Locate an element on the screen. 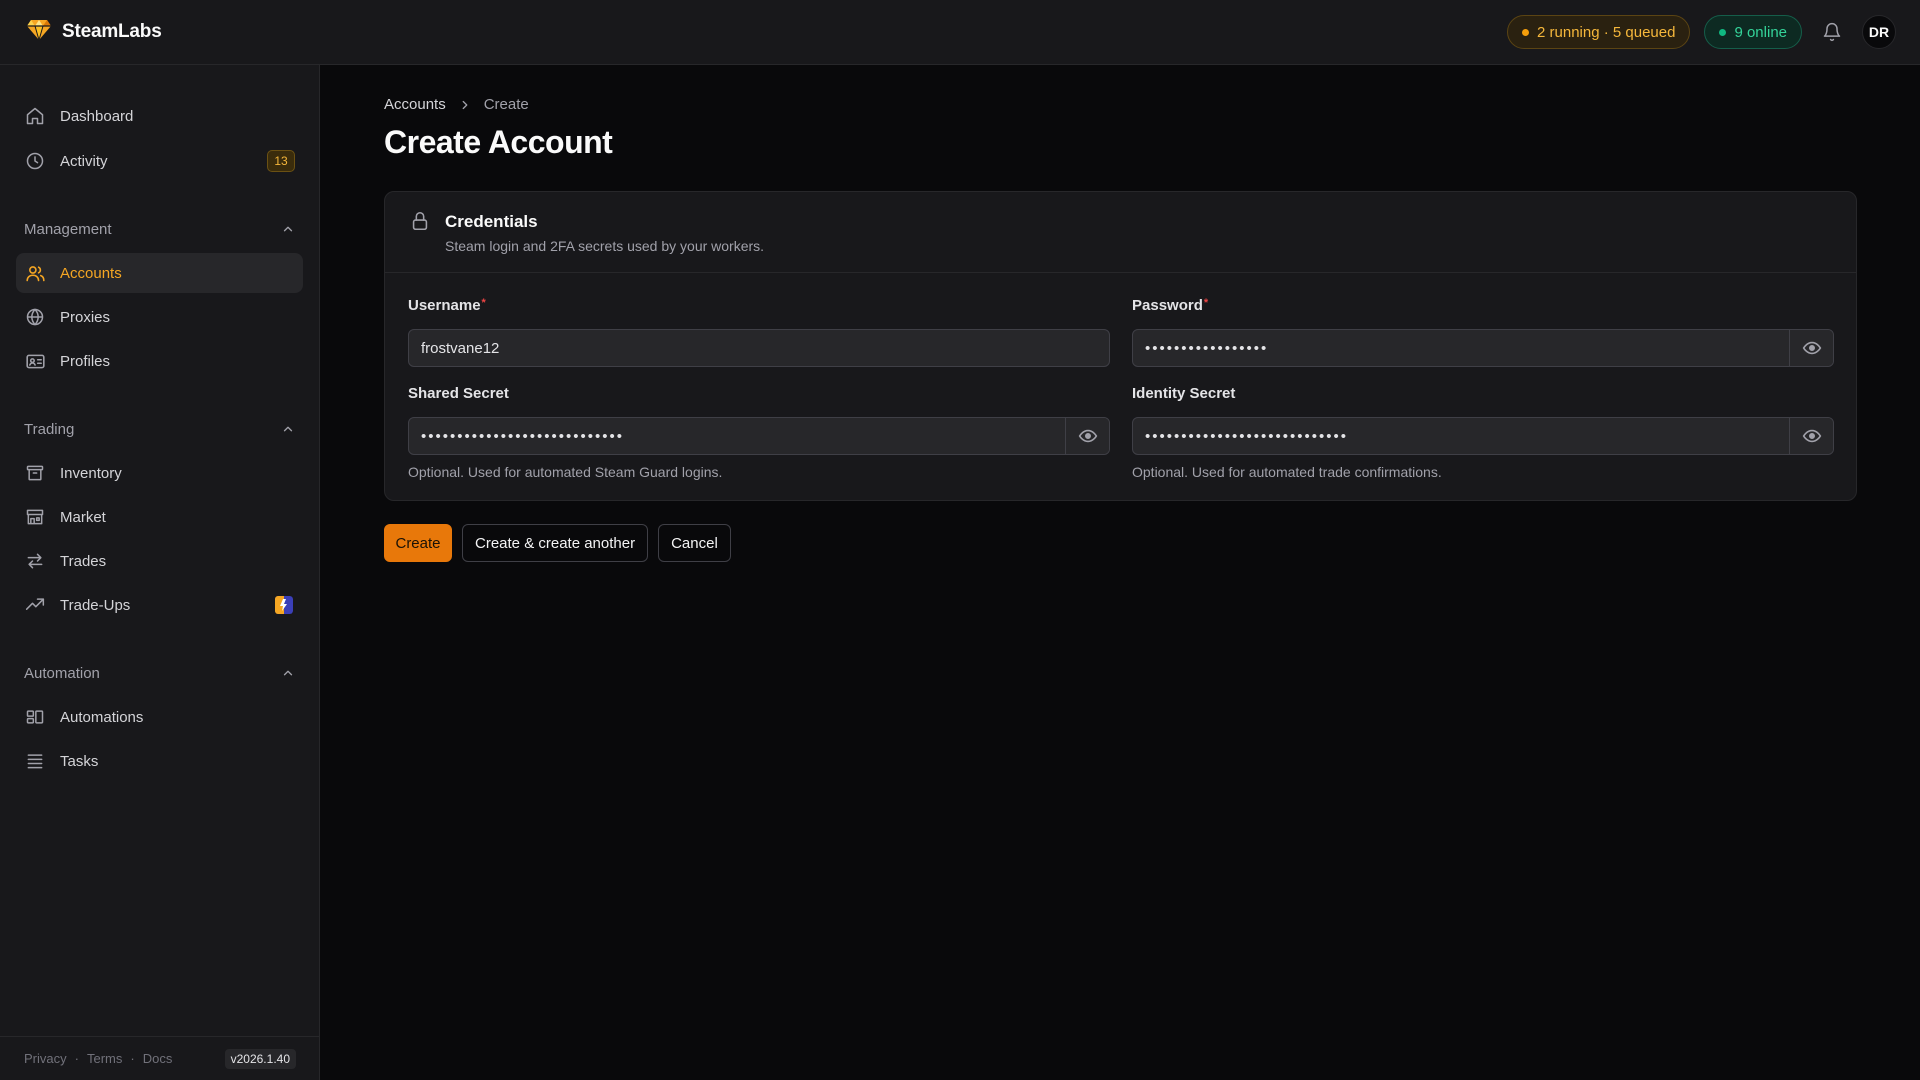 This screenshot has width=1920, height=1080. password-input: ••••••••••••••••• is located at coordinates (1461, 348).